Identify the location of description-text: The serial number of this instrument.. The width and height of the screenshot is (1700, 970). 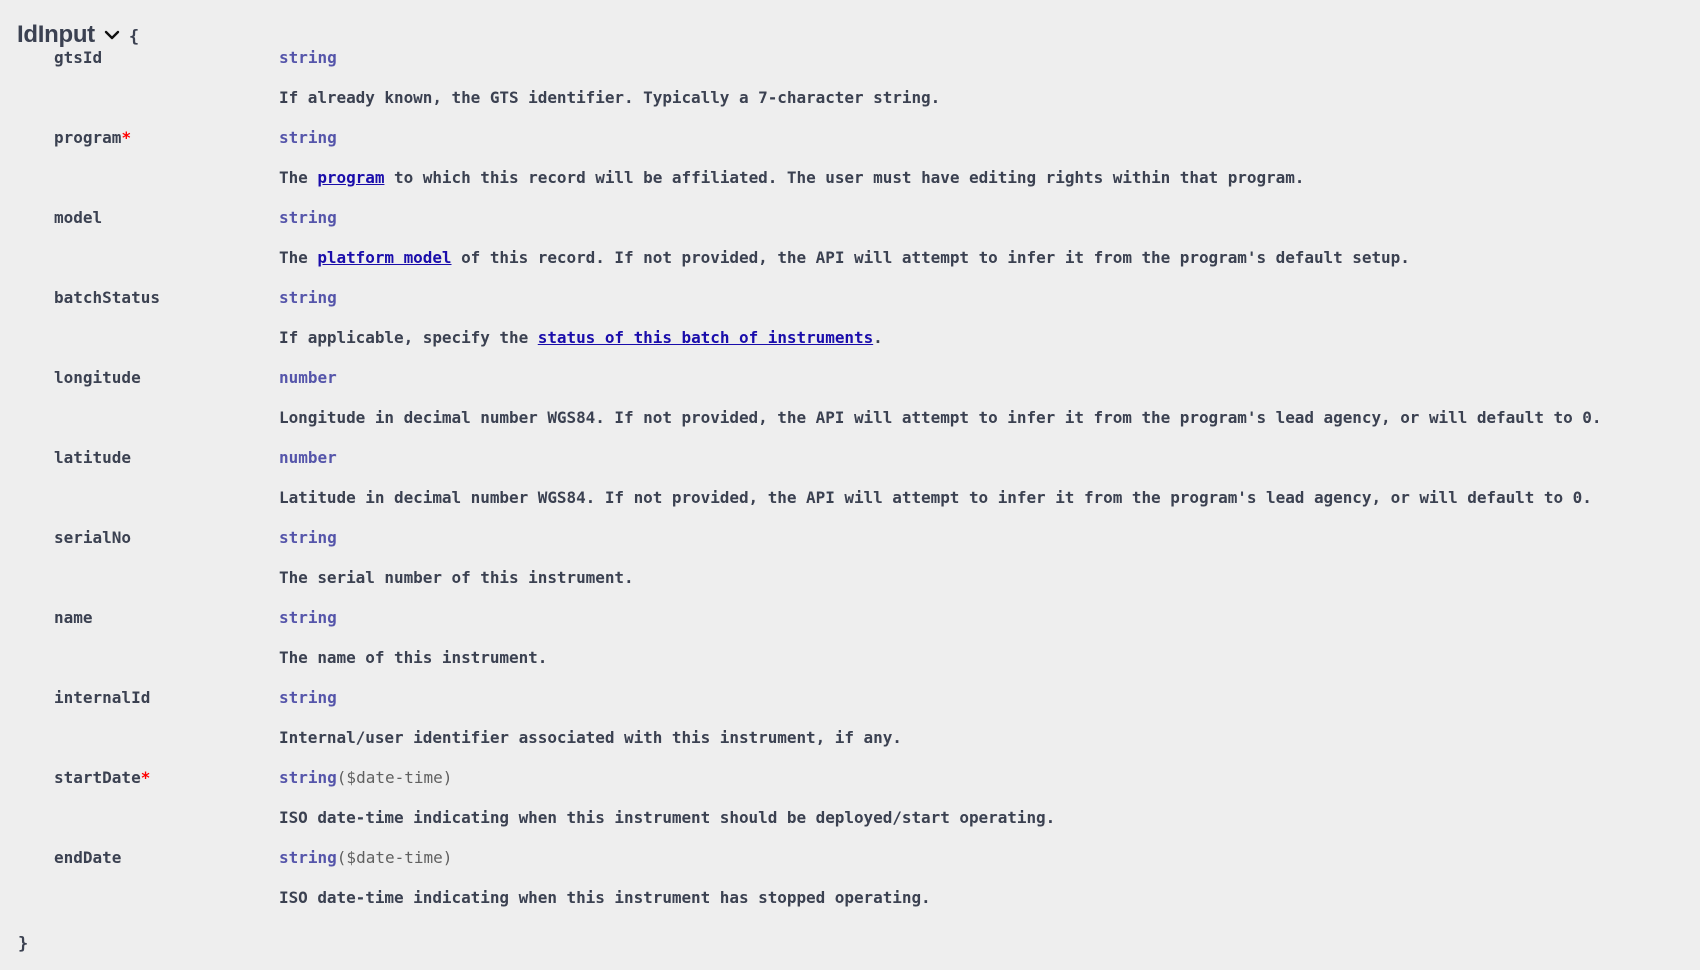
(456, 577).